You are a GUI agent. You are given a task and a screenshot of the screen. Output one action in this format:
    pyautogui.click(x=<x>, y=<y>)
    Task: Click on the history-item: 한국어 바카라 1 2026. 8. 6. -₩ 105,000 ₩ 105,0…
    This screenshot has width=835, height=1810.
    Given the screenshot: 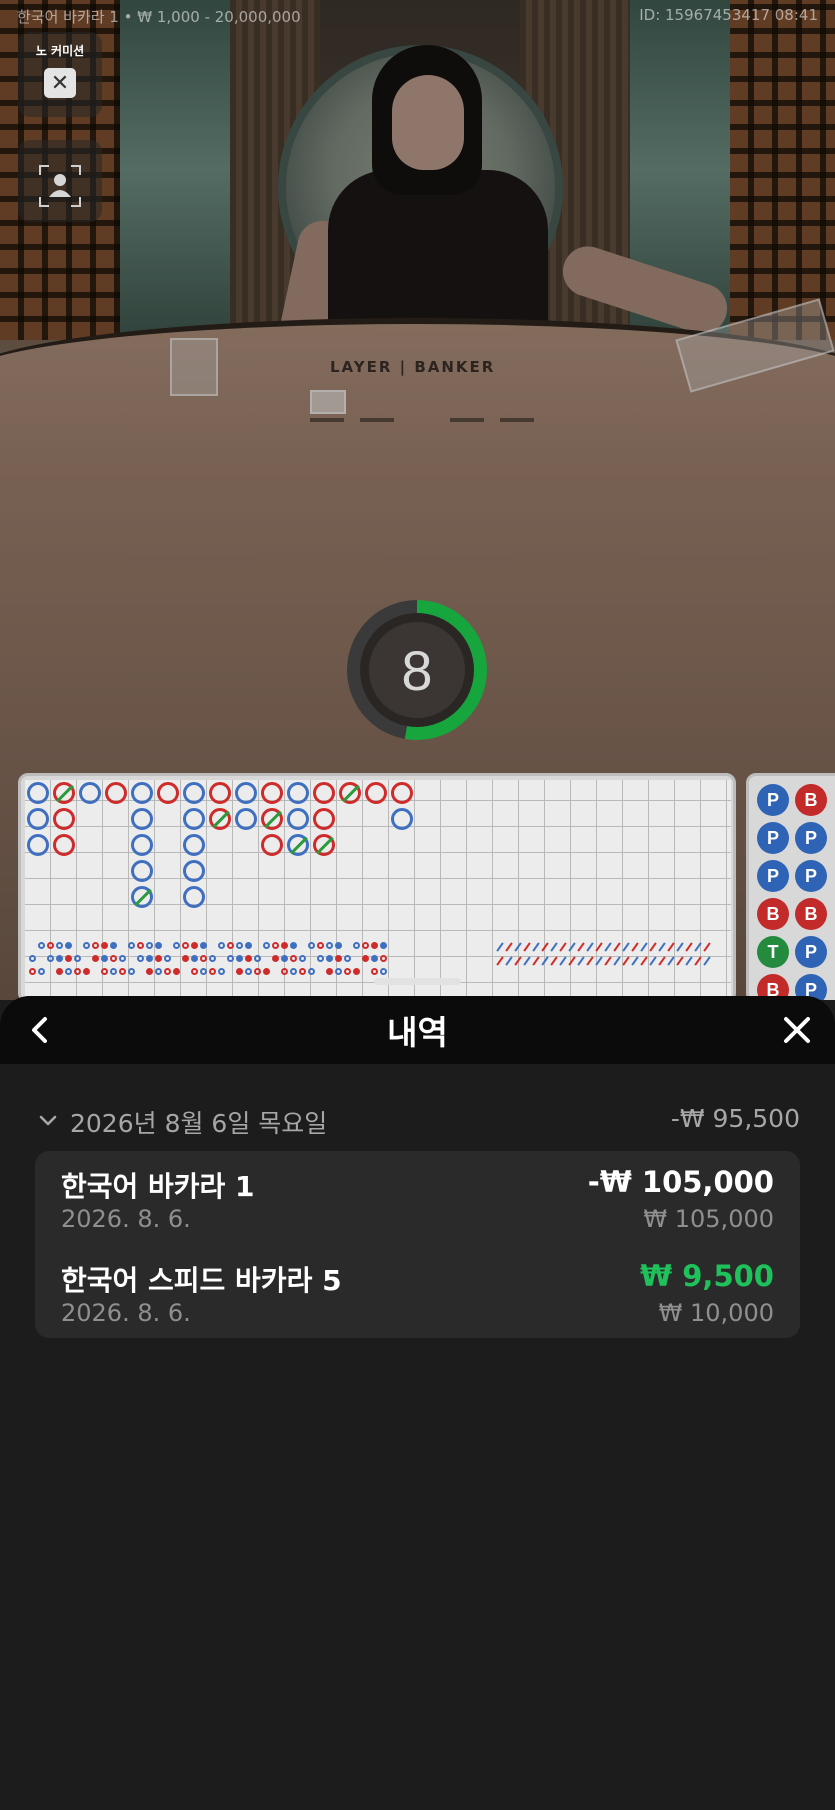 What is the action you would take?
    pyautogui.click(x=417, y=1200)
    